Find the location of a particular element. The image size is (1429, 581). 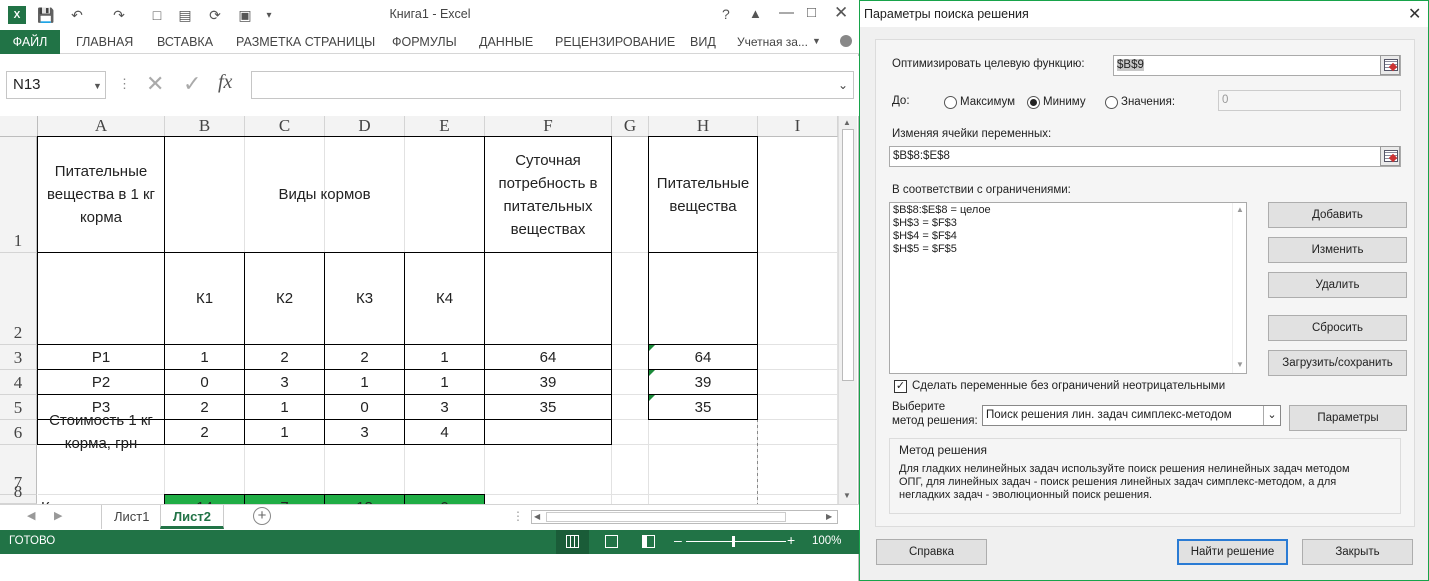

cell-b1: Виды кормов is located at coordinates (324, 194).